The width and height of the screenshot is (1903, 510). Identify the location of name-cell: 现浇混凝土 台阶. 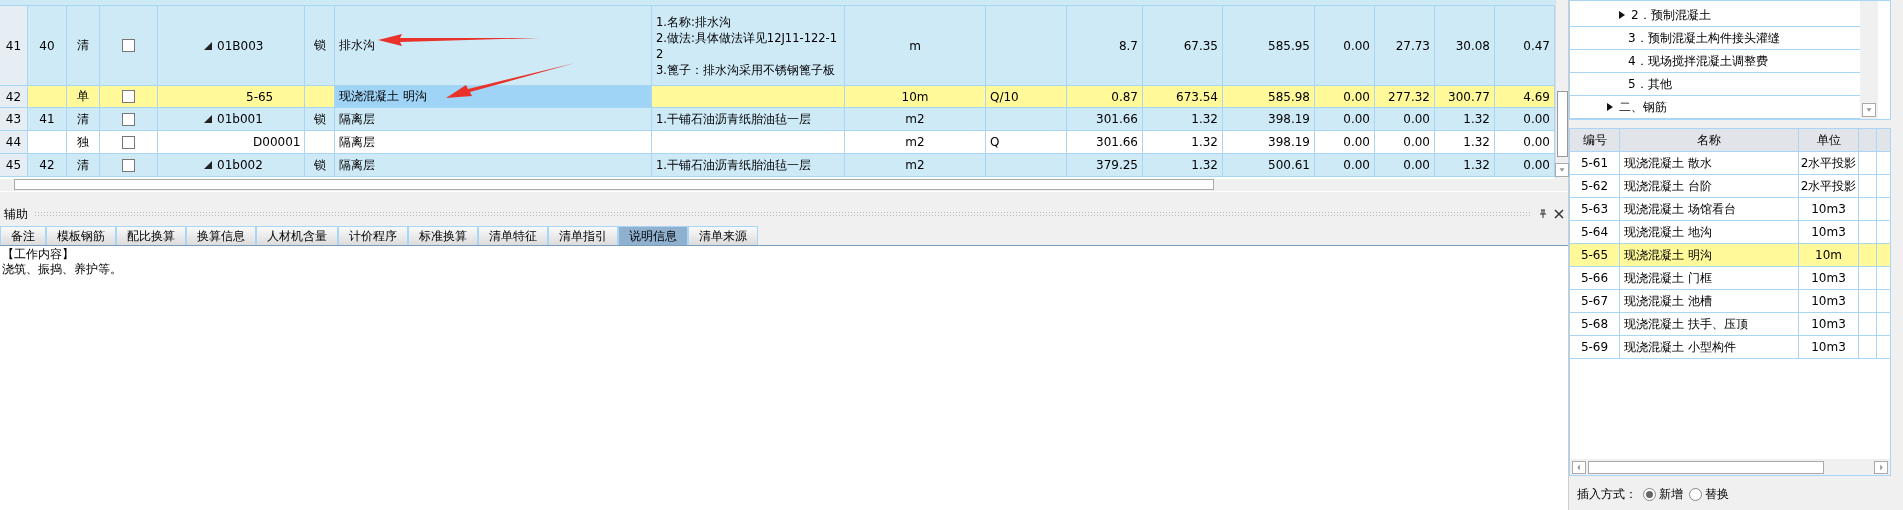
(1709, 186).